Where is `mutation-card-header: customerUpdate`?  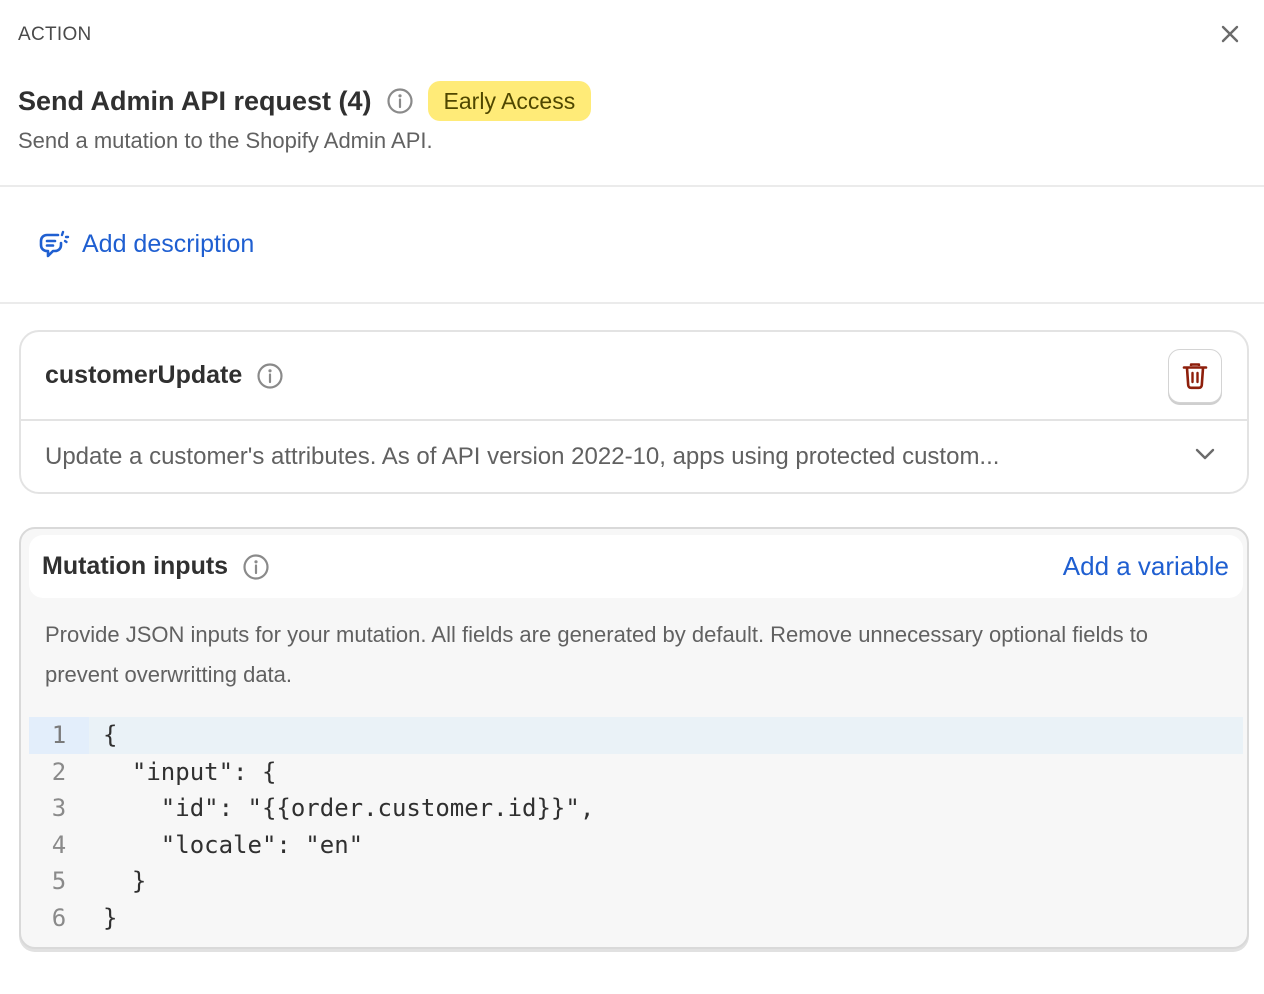 mutation-card-header: customerUpdate is located at coordinates (634, 376).